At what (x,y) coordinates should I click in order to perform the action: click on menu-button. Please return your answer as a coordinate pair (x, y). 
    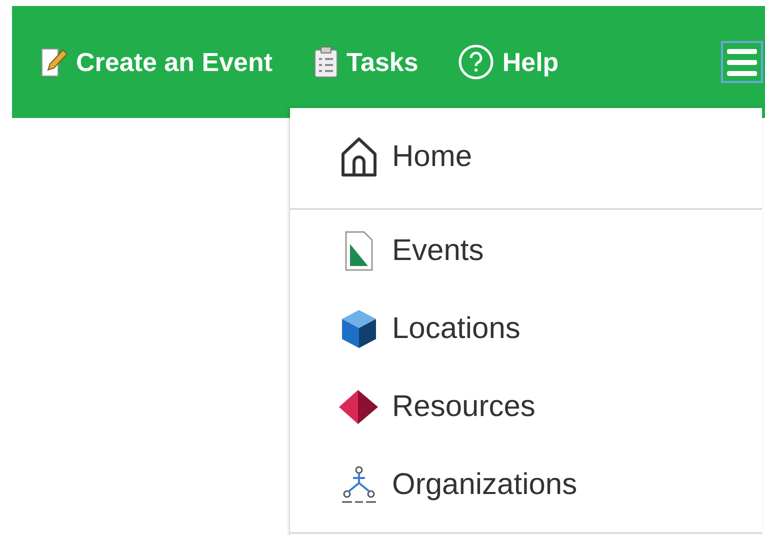
    Looking at the image, I should click on (742, 62).